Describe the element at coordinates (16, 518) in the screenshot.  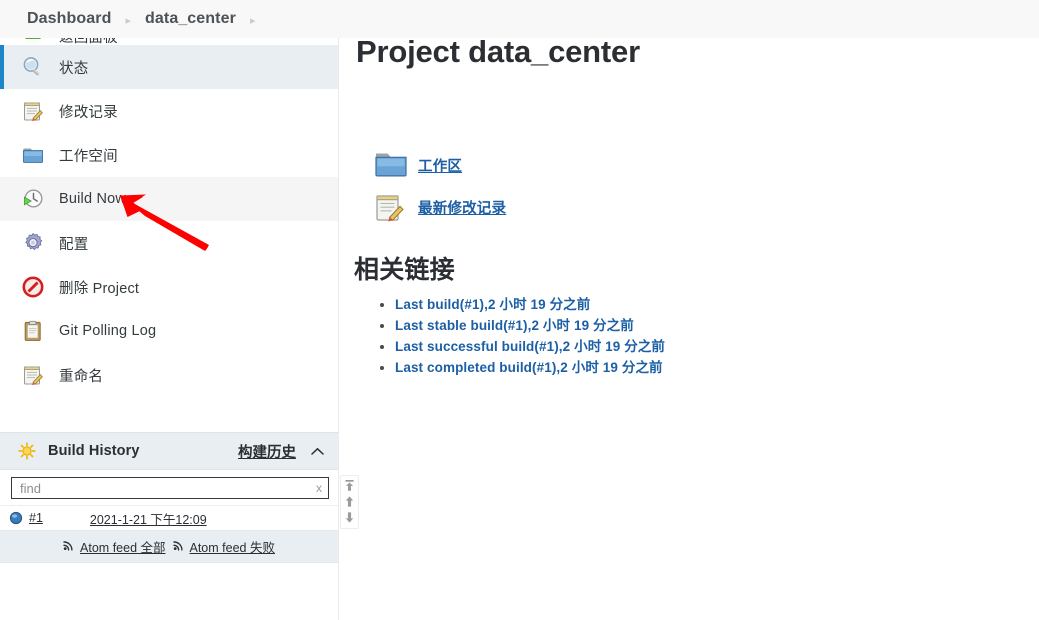
I see `blue-ball-icon` at that location.